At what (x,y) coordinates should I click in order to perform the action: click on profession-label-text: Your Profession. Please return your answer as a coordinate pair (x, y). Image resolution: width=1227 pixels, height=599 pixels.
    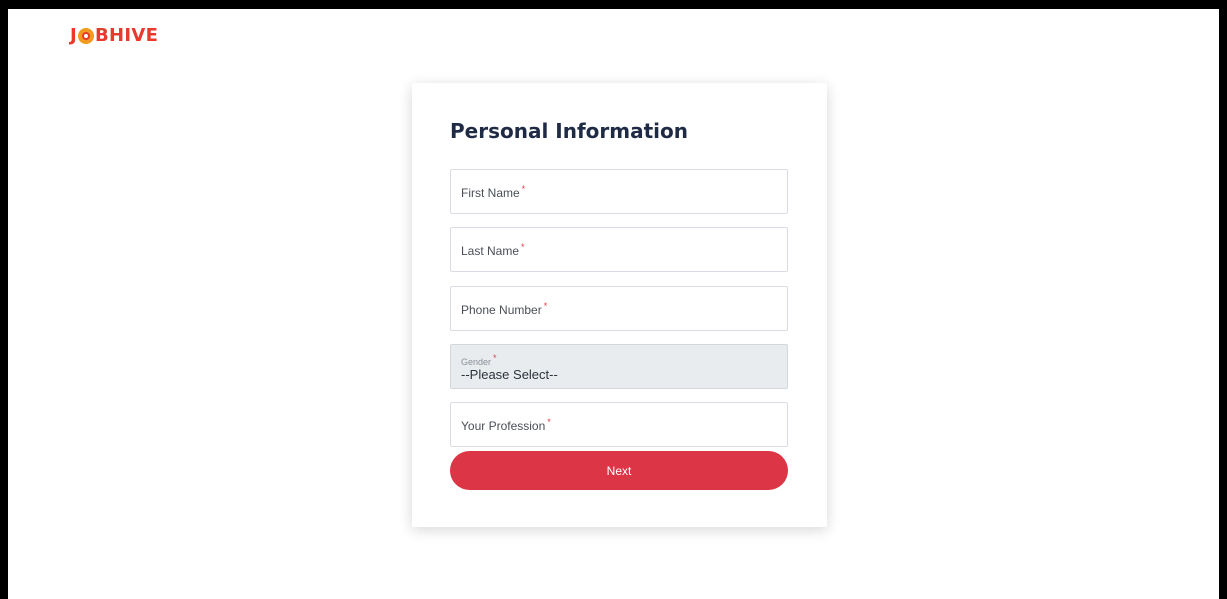
    Looking at the image, I should click on (503, 426).